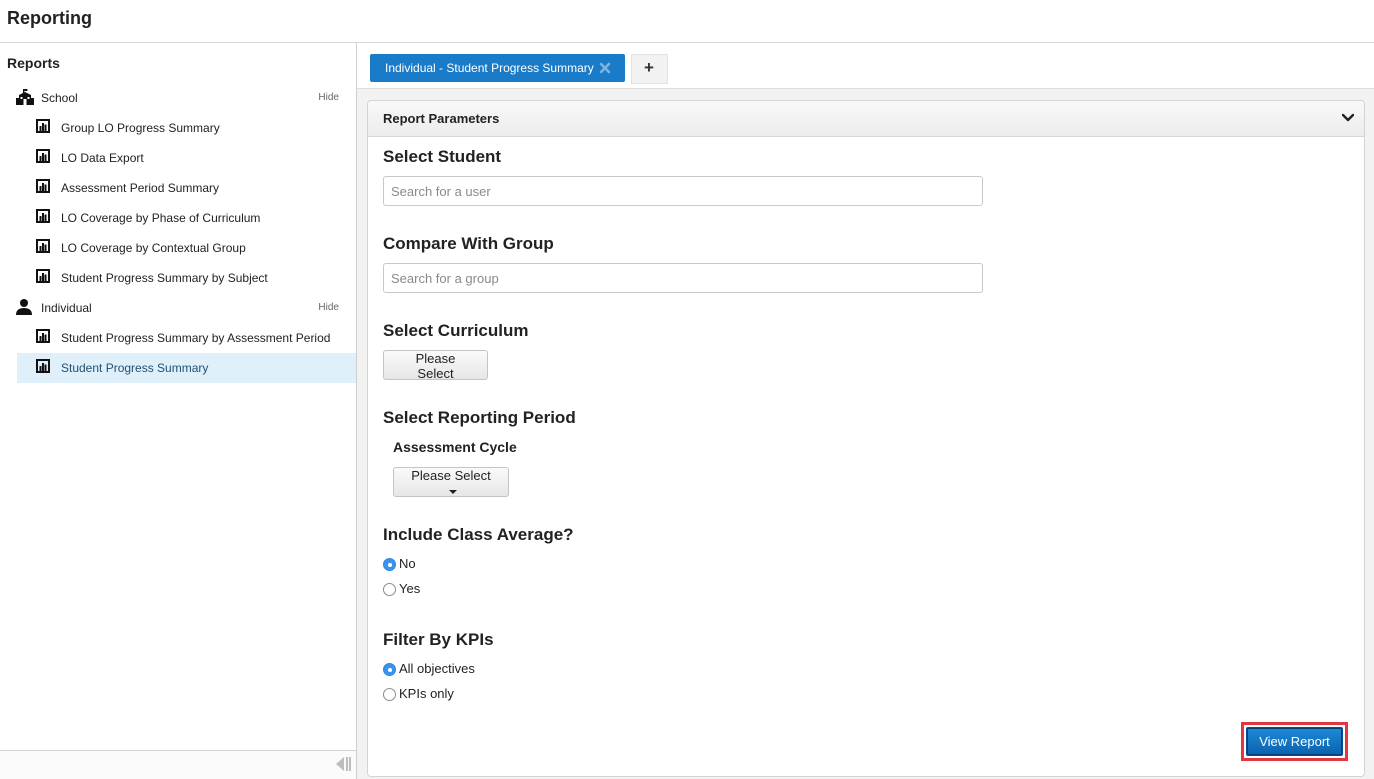 The height and width of the screenshot is (779, 1374). I want to click on collapse-sidebar-icon, so click(344, 764).